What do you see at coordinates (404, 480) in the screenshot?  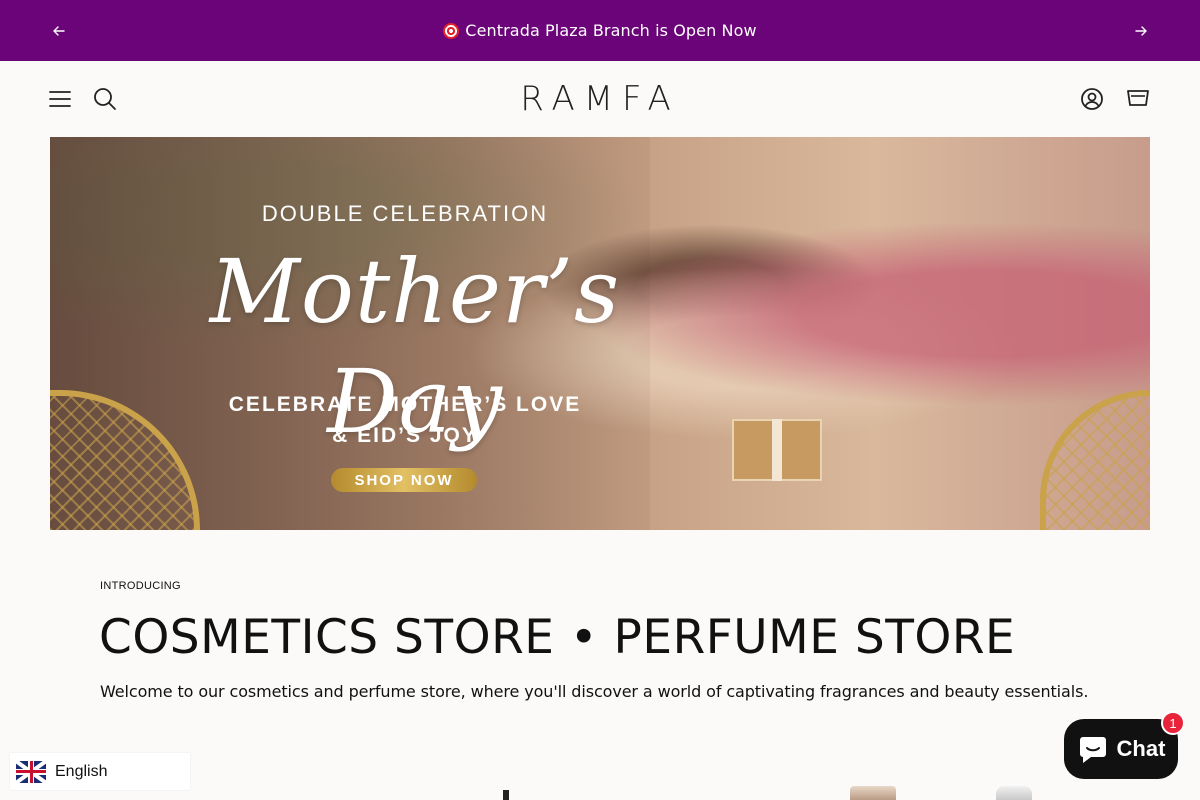 I see `shop-now-button: SHOP NOW` at bounding box center [404, 480].